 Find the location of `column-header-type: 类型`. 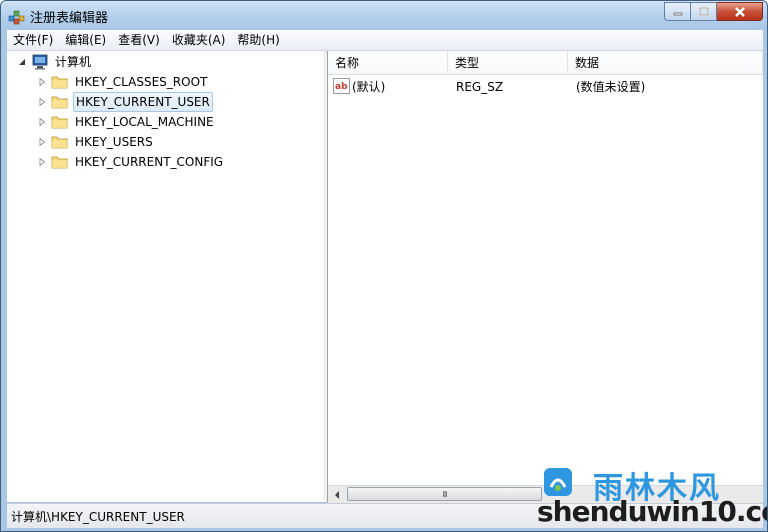

column-header-type: 类型 is located at coordinates (508, 63).